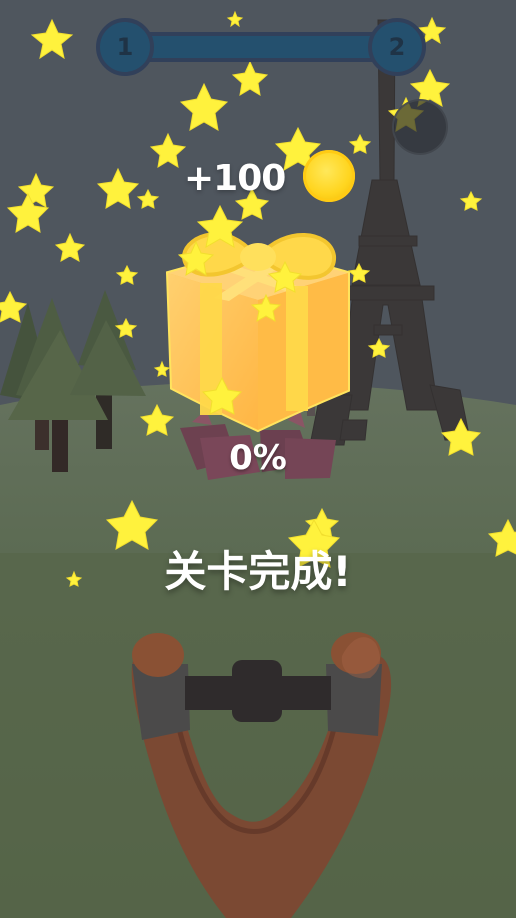  Describe the element at coordinates (235, 178) in the screenshot. I see `coin-reward-amount: +100` at that location.